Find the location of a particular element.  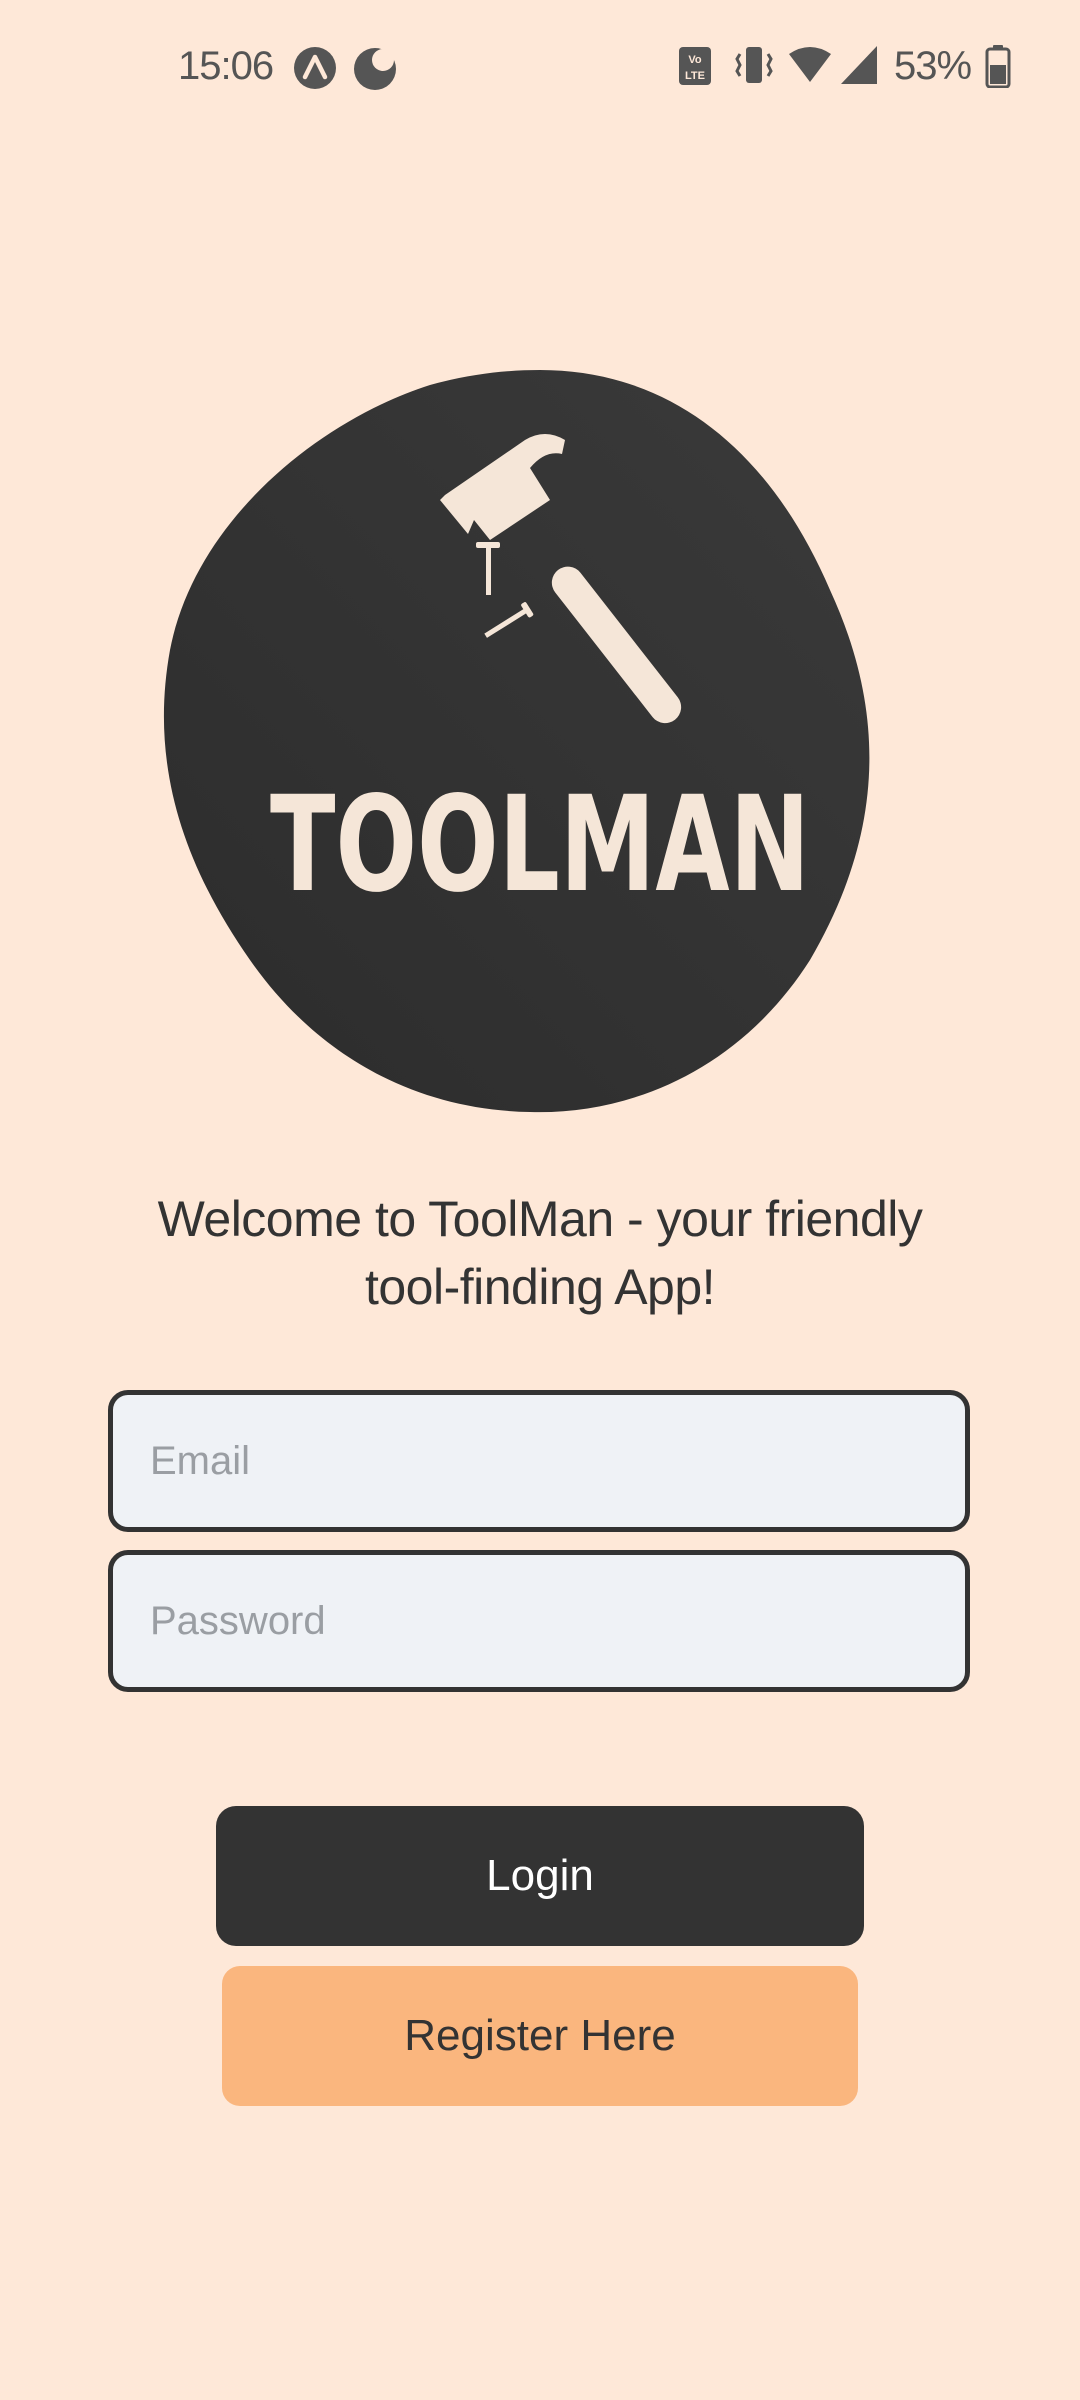

vibrate-icon is located at coordinates (754, 65).